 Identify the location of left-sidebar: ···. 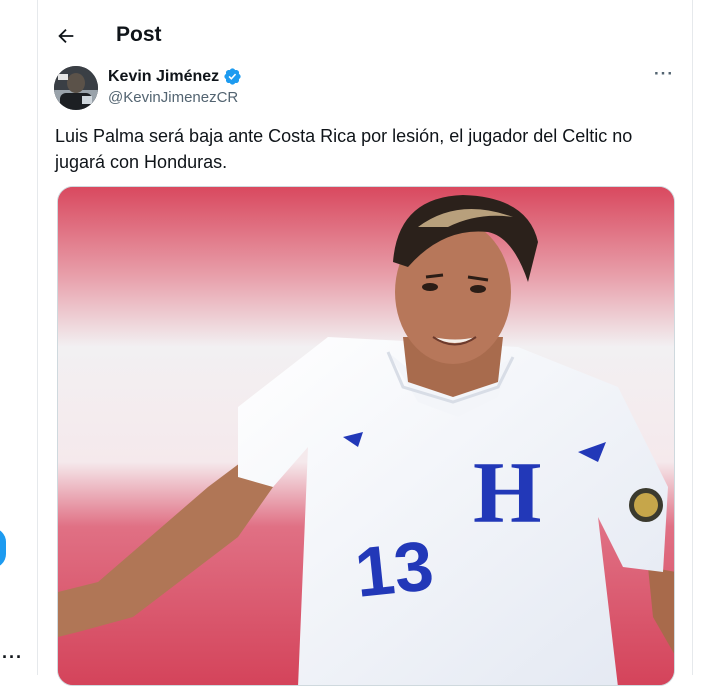
(19, 337).